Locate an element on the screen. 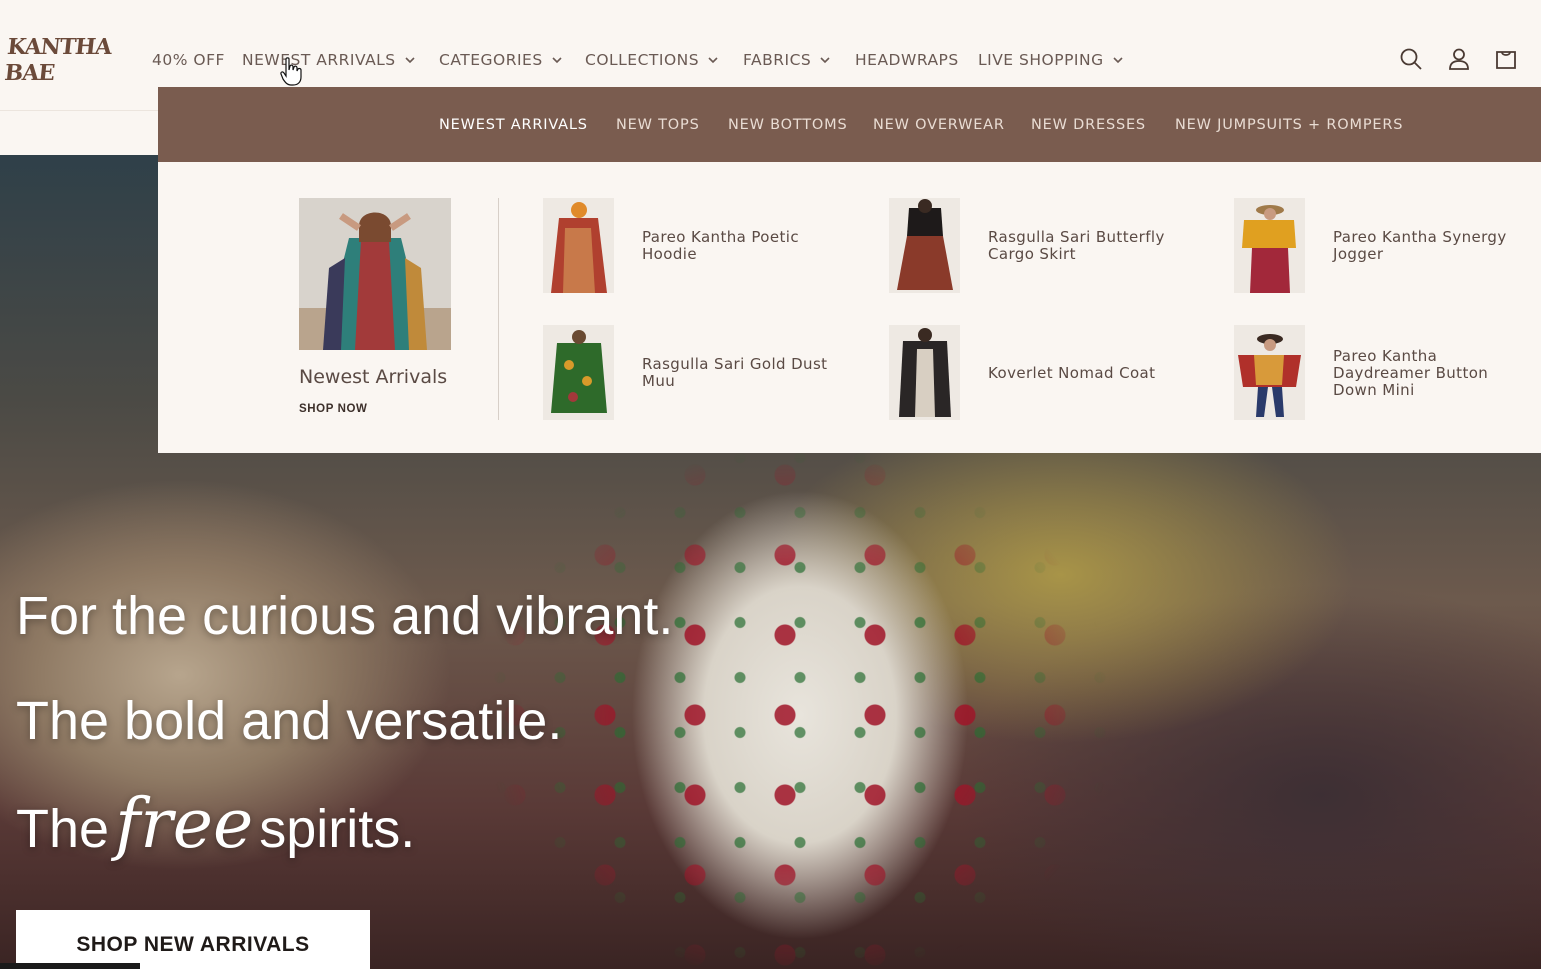  nav-item-fabrics: FABRICS is located at coordinates (786, 60).